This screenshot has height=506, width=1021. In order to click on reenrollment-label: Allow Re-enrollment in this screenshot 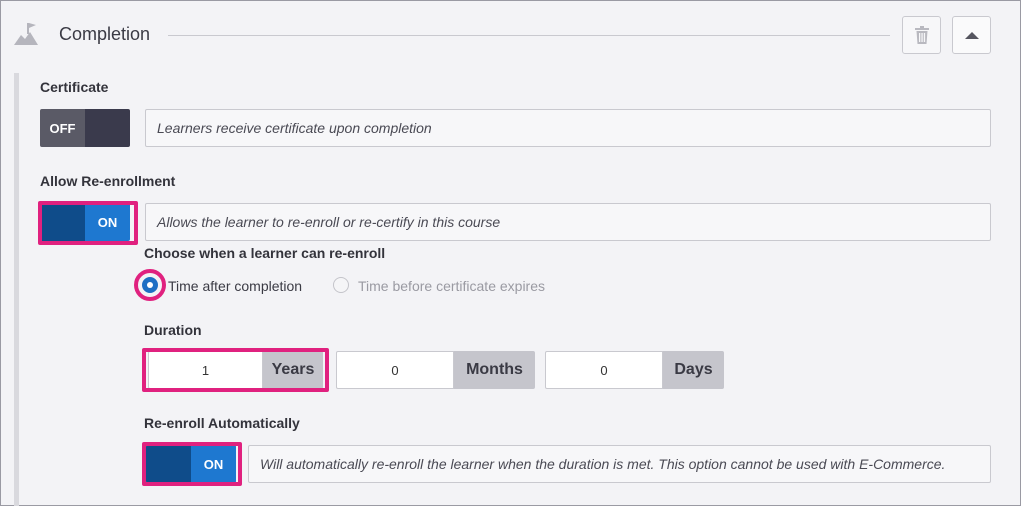, I will do `click(108, 181)`.